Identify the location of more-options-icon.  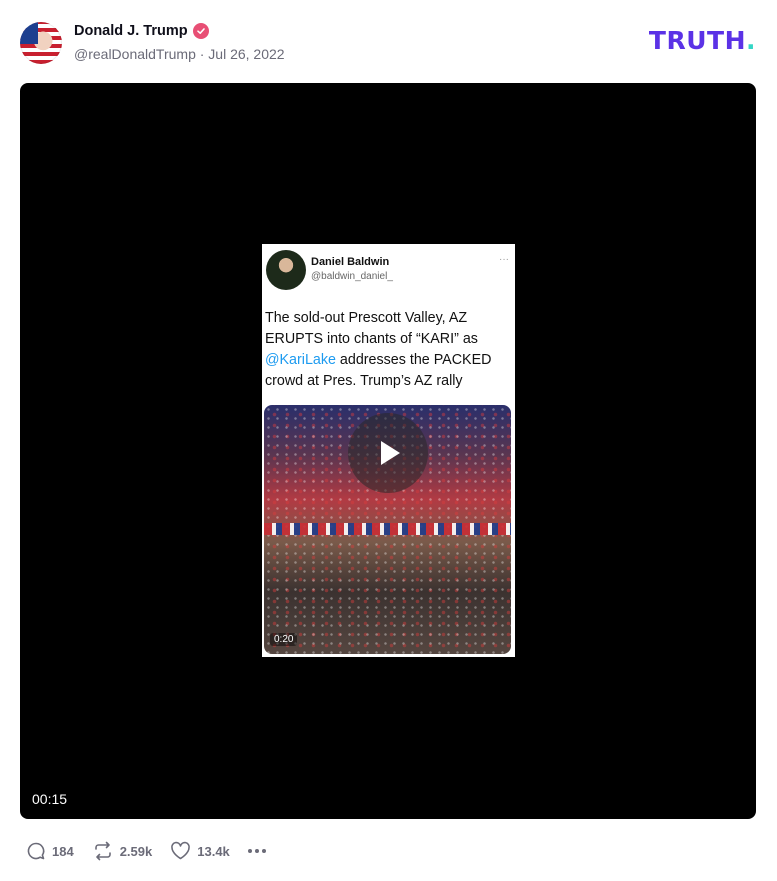
(256, 851).